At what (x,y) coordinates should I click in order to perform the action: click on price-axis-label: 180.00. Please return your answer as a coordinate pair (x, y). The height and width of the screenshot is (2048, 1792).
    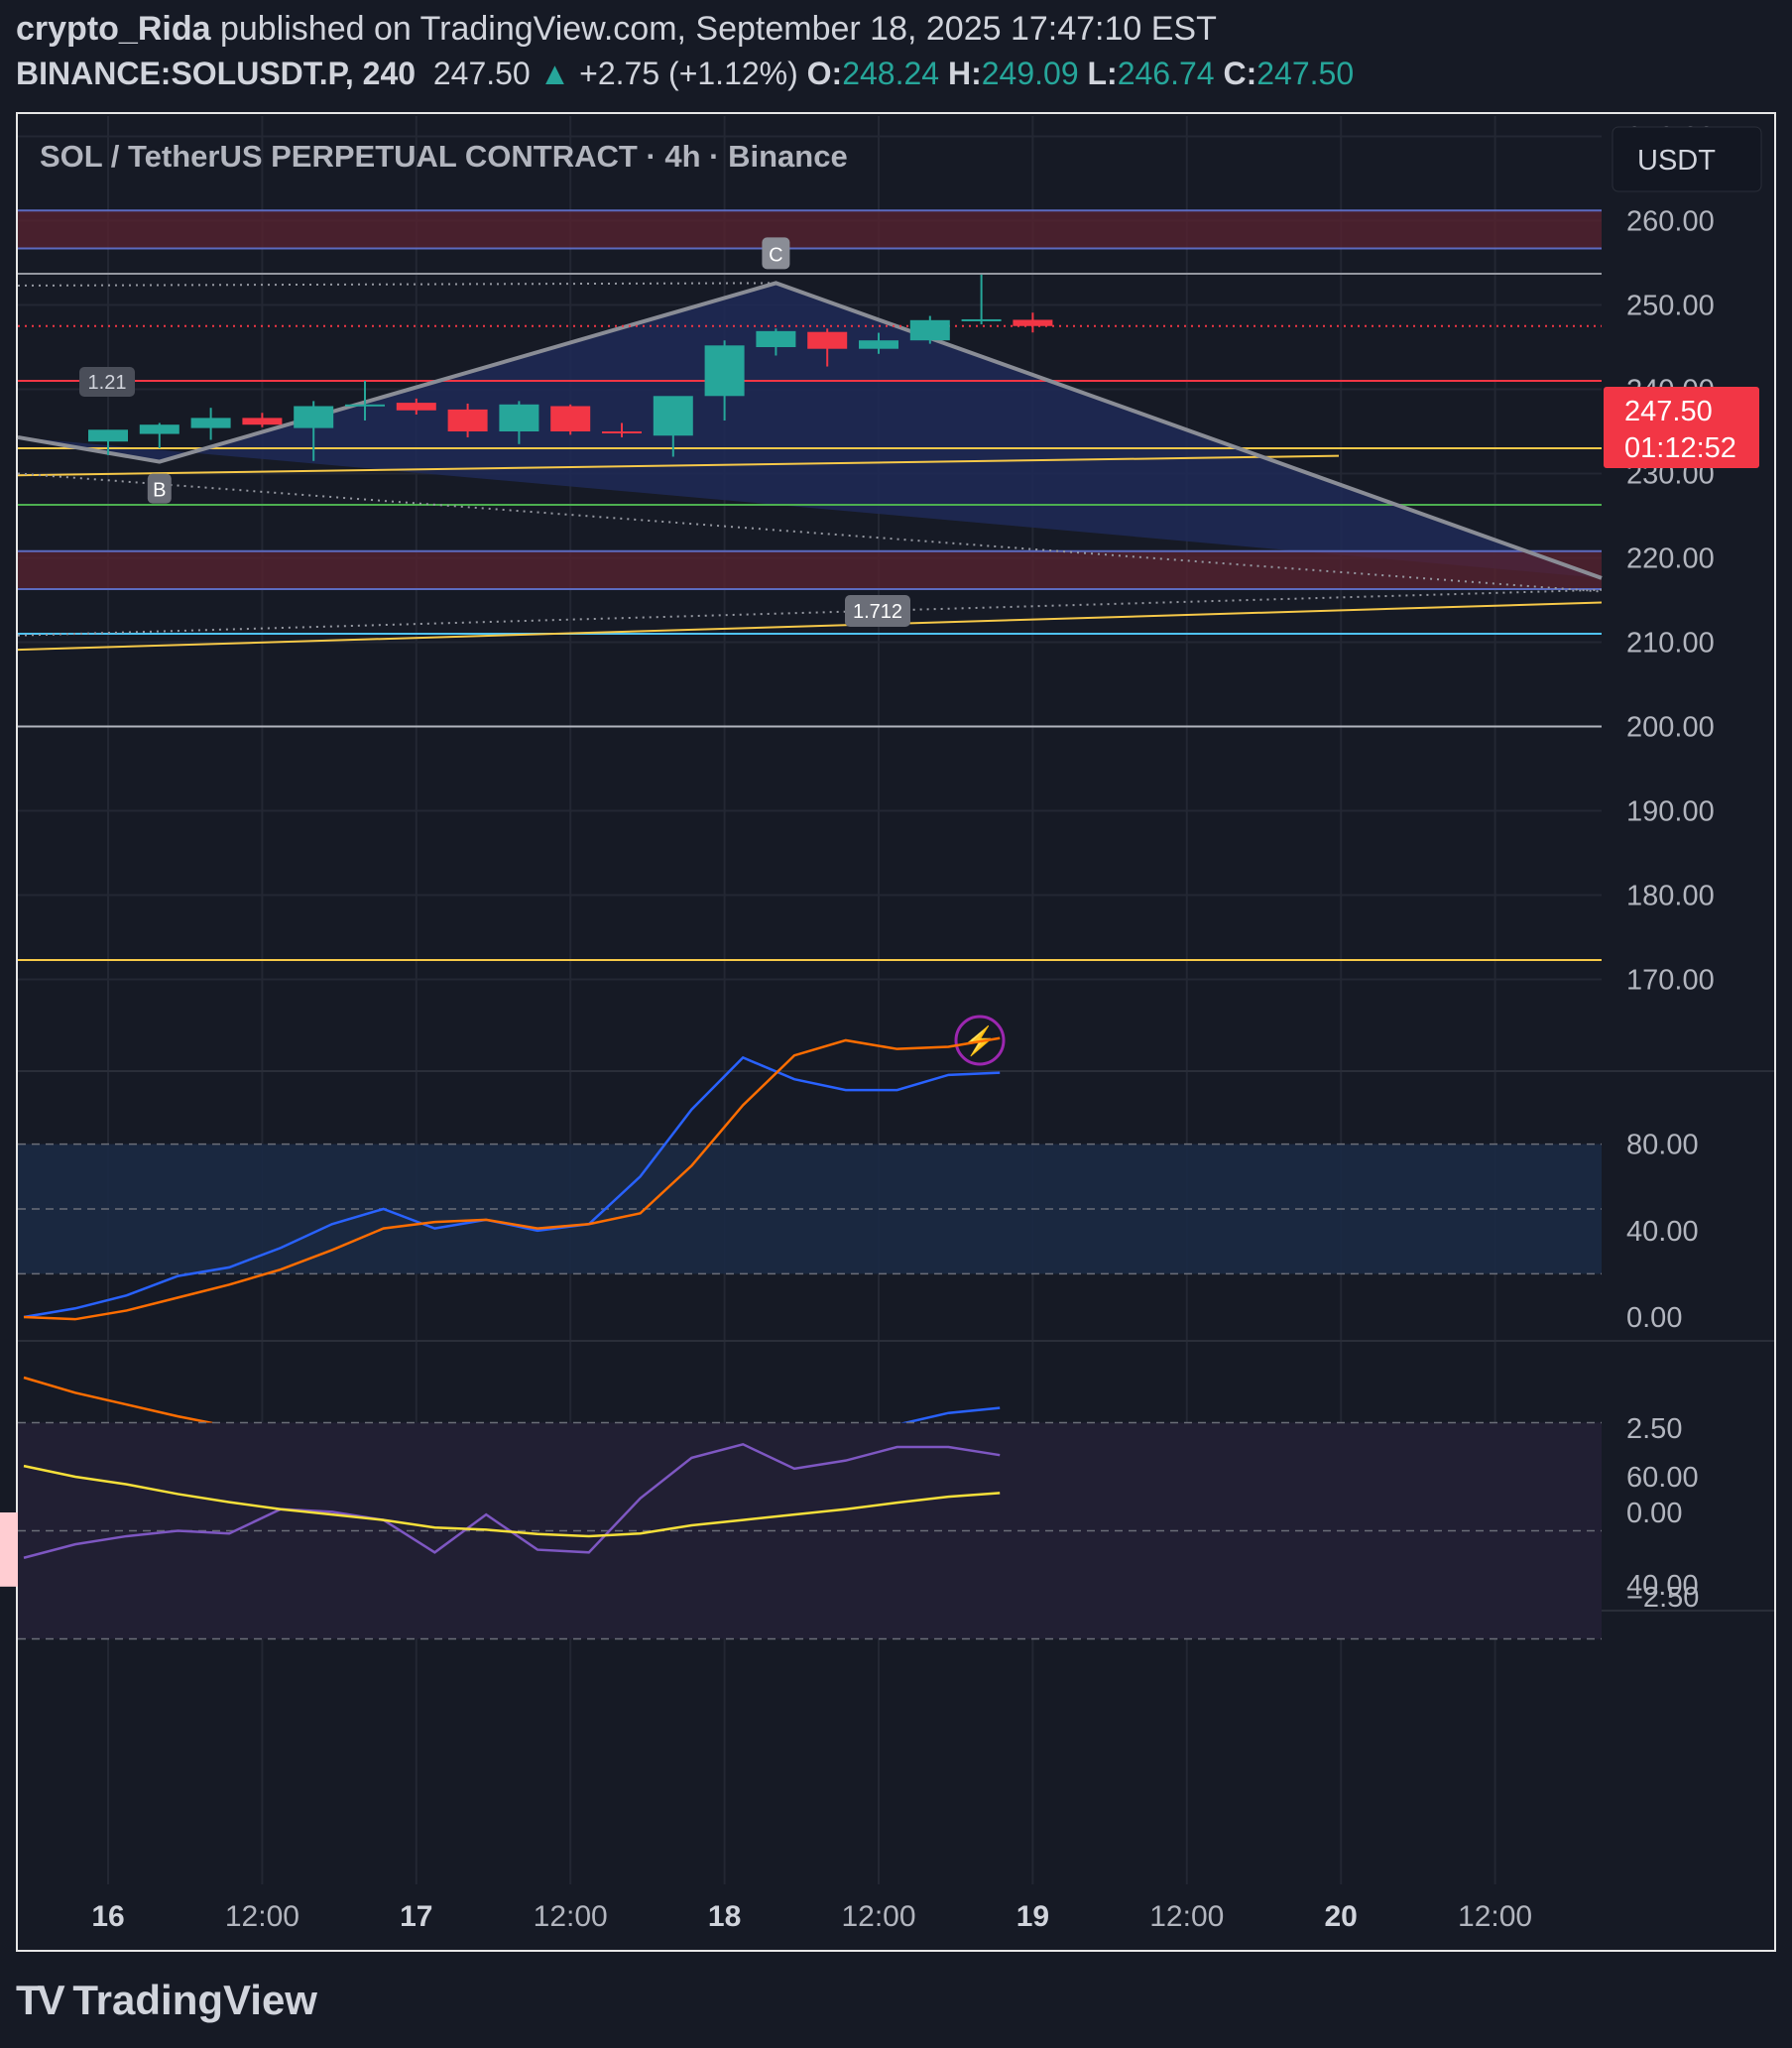
    Looking at the image, I should click on (1671, 896).